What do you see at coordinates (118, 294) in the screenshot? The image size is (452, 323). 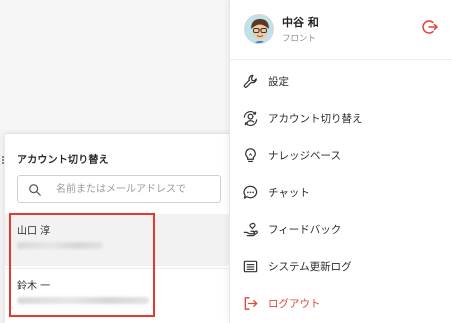 I see `account-list-item: 鈴木 一` at bounding box center [118, 294].